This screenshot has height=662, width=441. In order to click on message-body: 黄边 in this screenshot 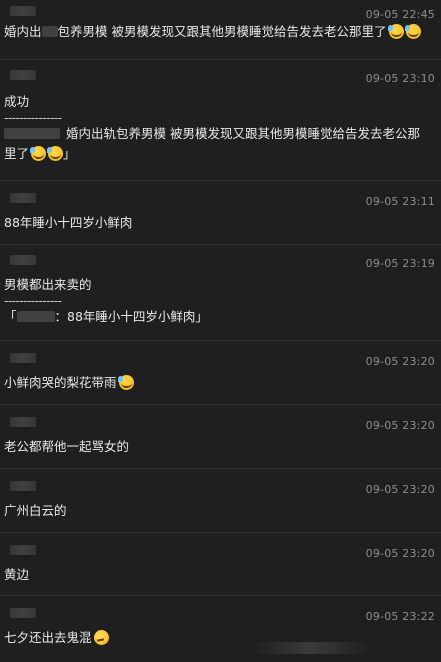, I will do `click(220, 574)`.